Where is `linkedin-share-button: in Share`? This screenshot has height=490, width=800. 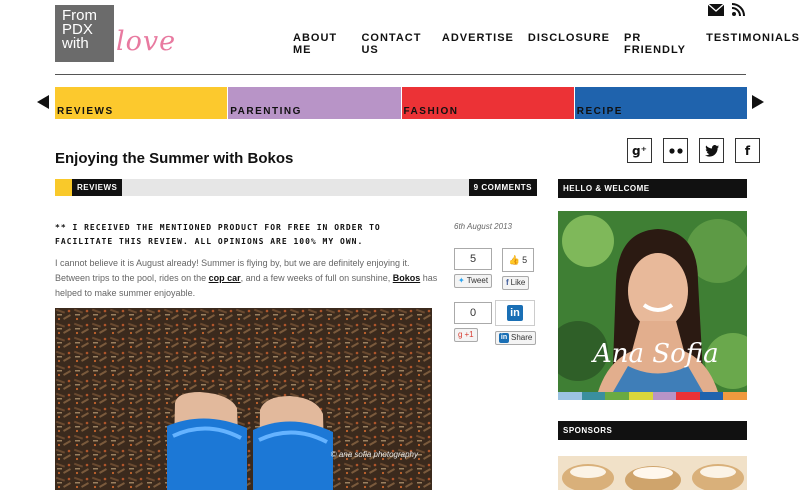
linkedin-share-button: in Share is located at coordinates (516, 338).